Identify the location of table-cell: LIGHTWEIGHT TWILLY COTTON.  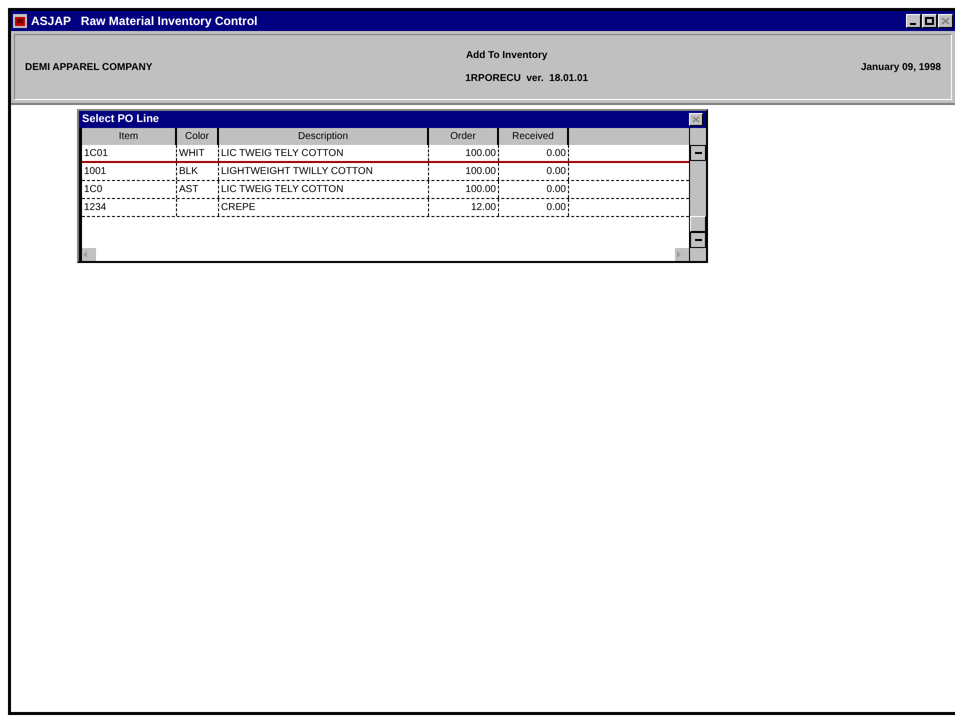
(297, 171).